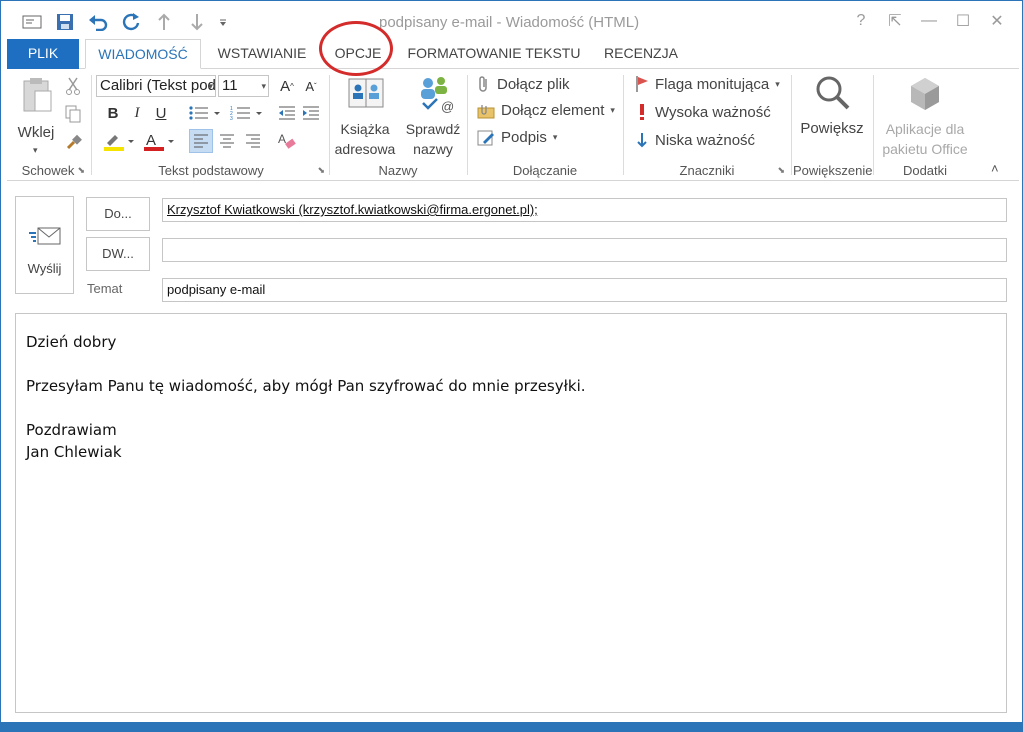  I want to click on bullets-icon, so click(205, 113).